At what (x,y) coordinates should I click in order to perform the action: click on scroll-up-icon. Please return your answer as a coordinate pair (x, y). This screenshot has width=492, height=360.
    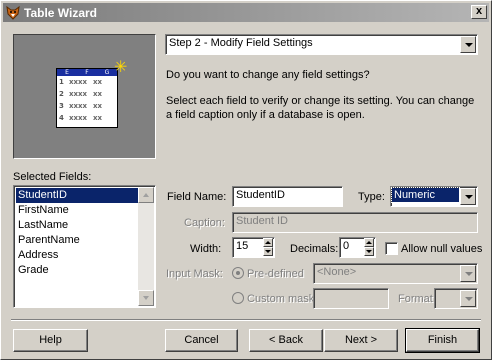
    Looking at the image, I should click on (146, 195).